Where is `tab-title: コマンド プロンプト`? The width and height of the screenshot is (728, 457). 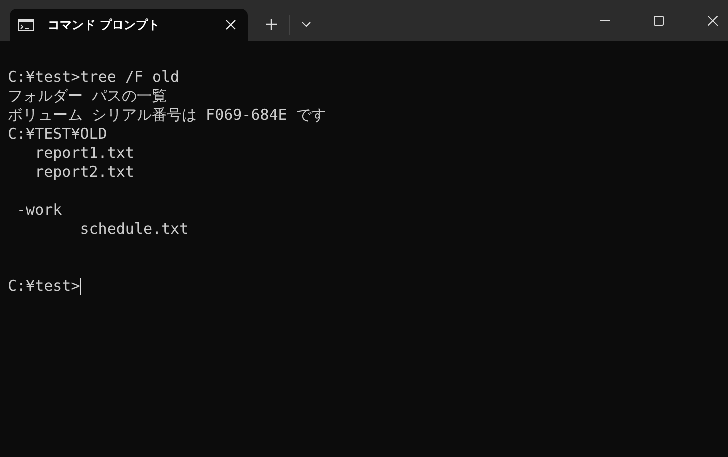
tab-title: コマンド プロンプト is located at coordinates (105, 25).